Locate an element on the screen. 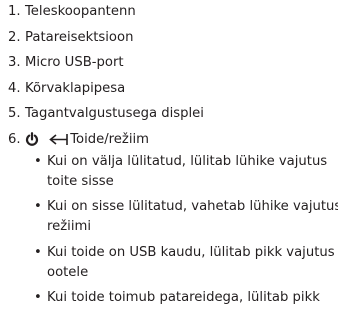  mode-arrow-icon is located at coordinates (59, 139).